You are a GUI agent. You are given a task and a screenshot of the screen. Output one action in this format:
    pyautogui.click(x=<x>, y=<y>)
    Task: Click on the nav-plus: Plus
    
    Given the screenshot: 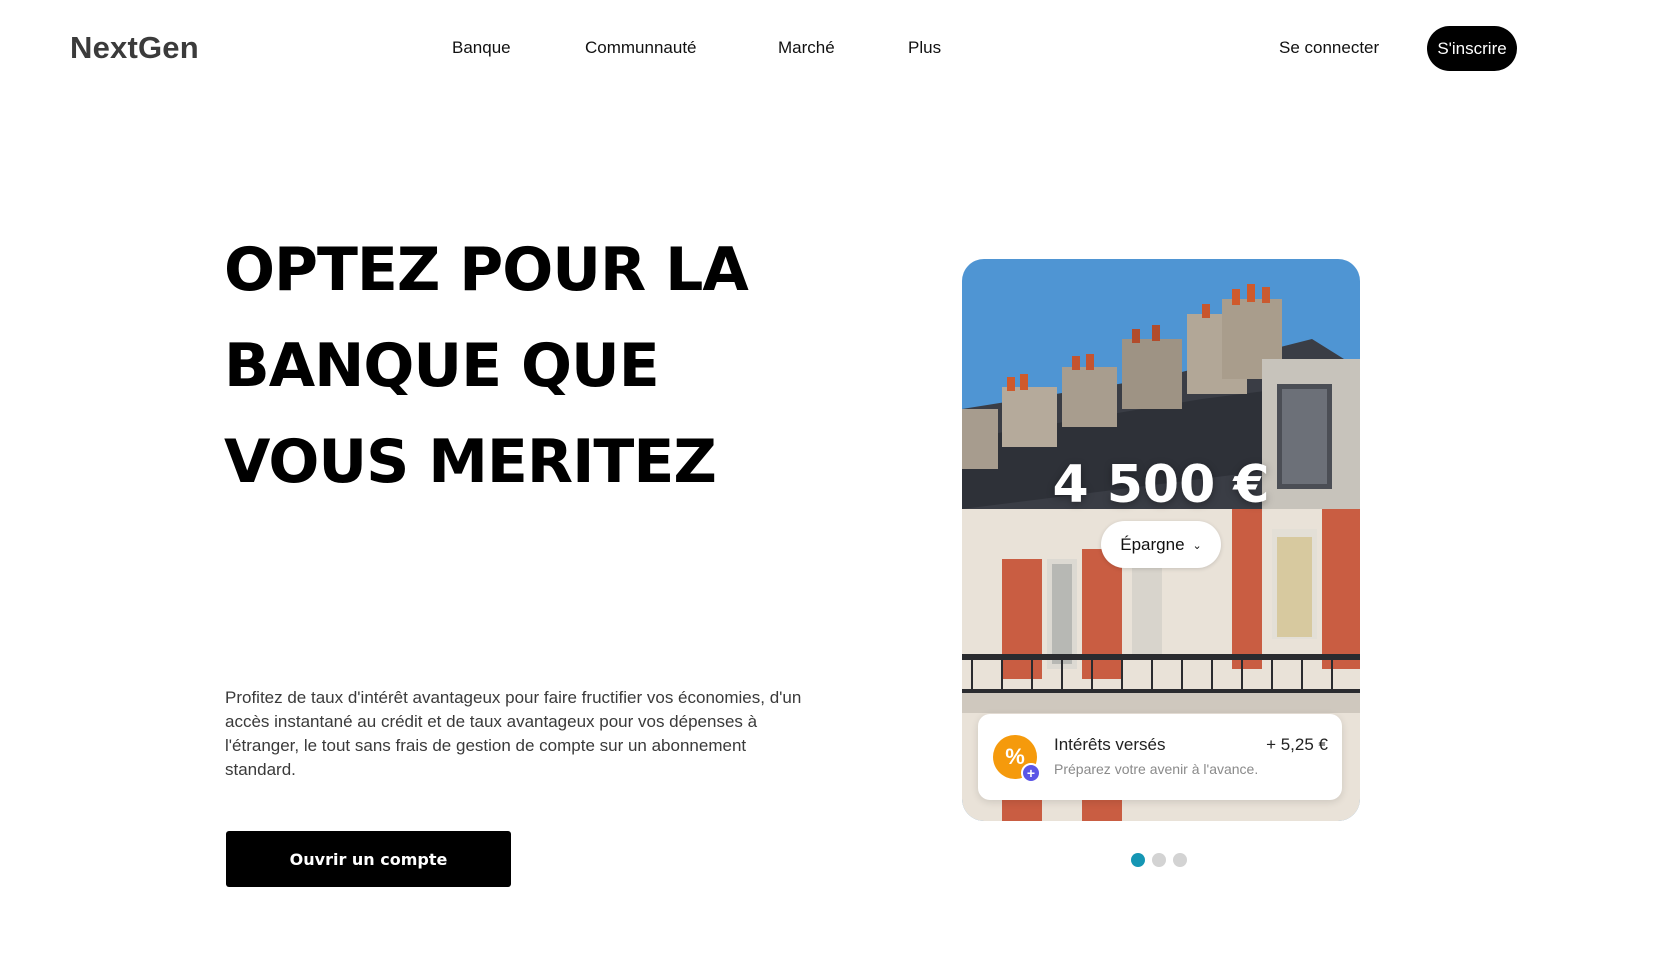 What is the action you would take?
    pyautogui.click(x=924, y=48)
    